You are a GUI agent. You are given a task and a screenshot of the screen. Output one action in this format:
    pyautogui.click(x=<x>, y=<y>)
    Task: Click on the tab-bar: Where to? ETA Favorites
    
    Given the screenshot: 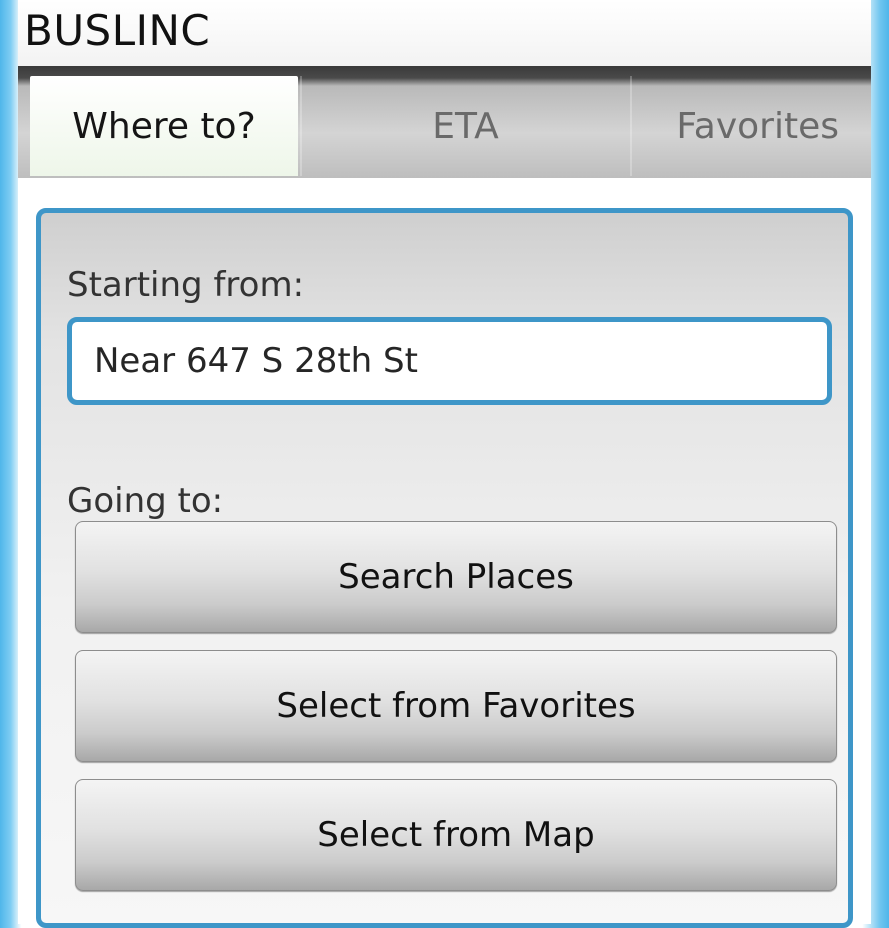 What is the action you would take?
    pyautogui.click(x=444, y=122)
    